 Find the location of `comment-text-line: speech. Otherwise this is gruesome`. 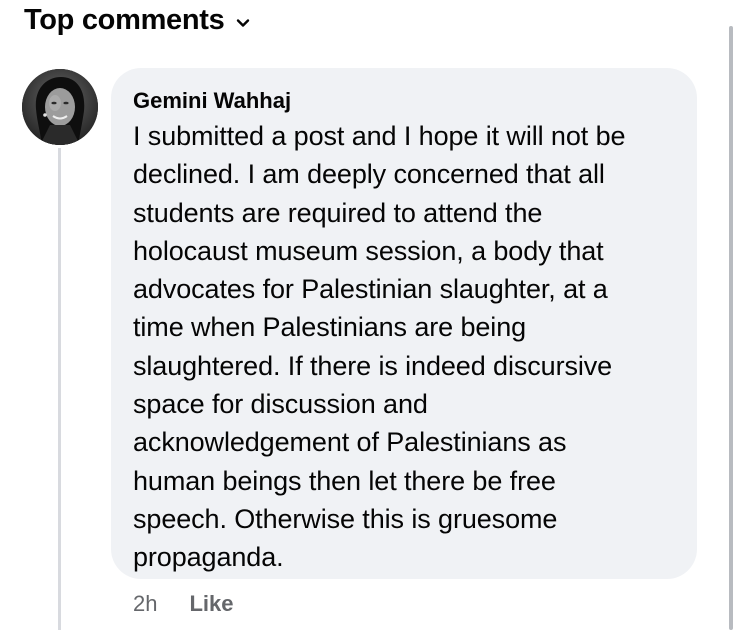

comment-text-line: speech. Otherwise this is gruesome is located at coordinates (345, 518).